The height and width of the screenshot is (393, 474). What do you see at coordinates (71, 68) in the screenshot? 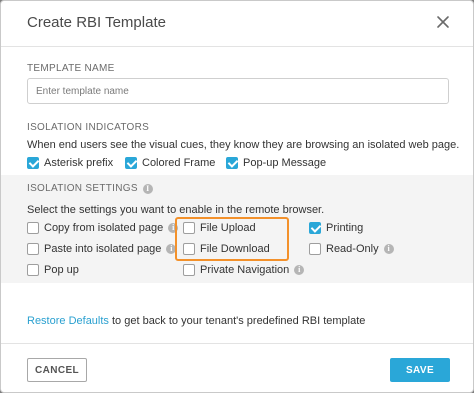
I see `template-name-label: TEMPLATE NAME` at bounding box center [71, 68].